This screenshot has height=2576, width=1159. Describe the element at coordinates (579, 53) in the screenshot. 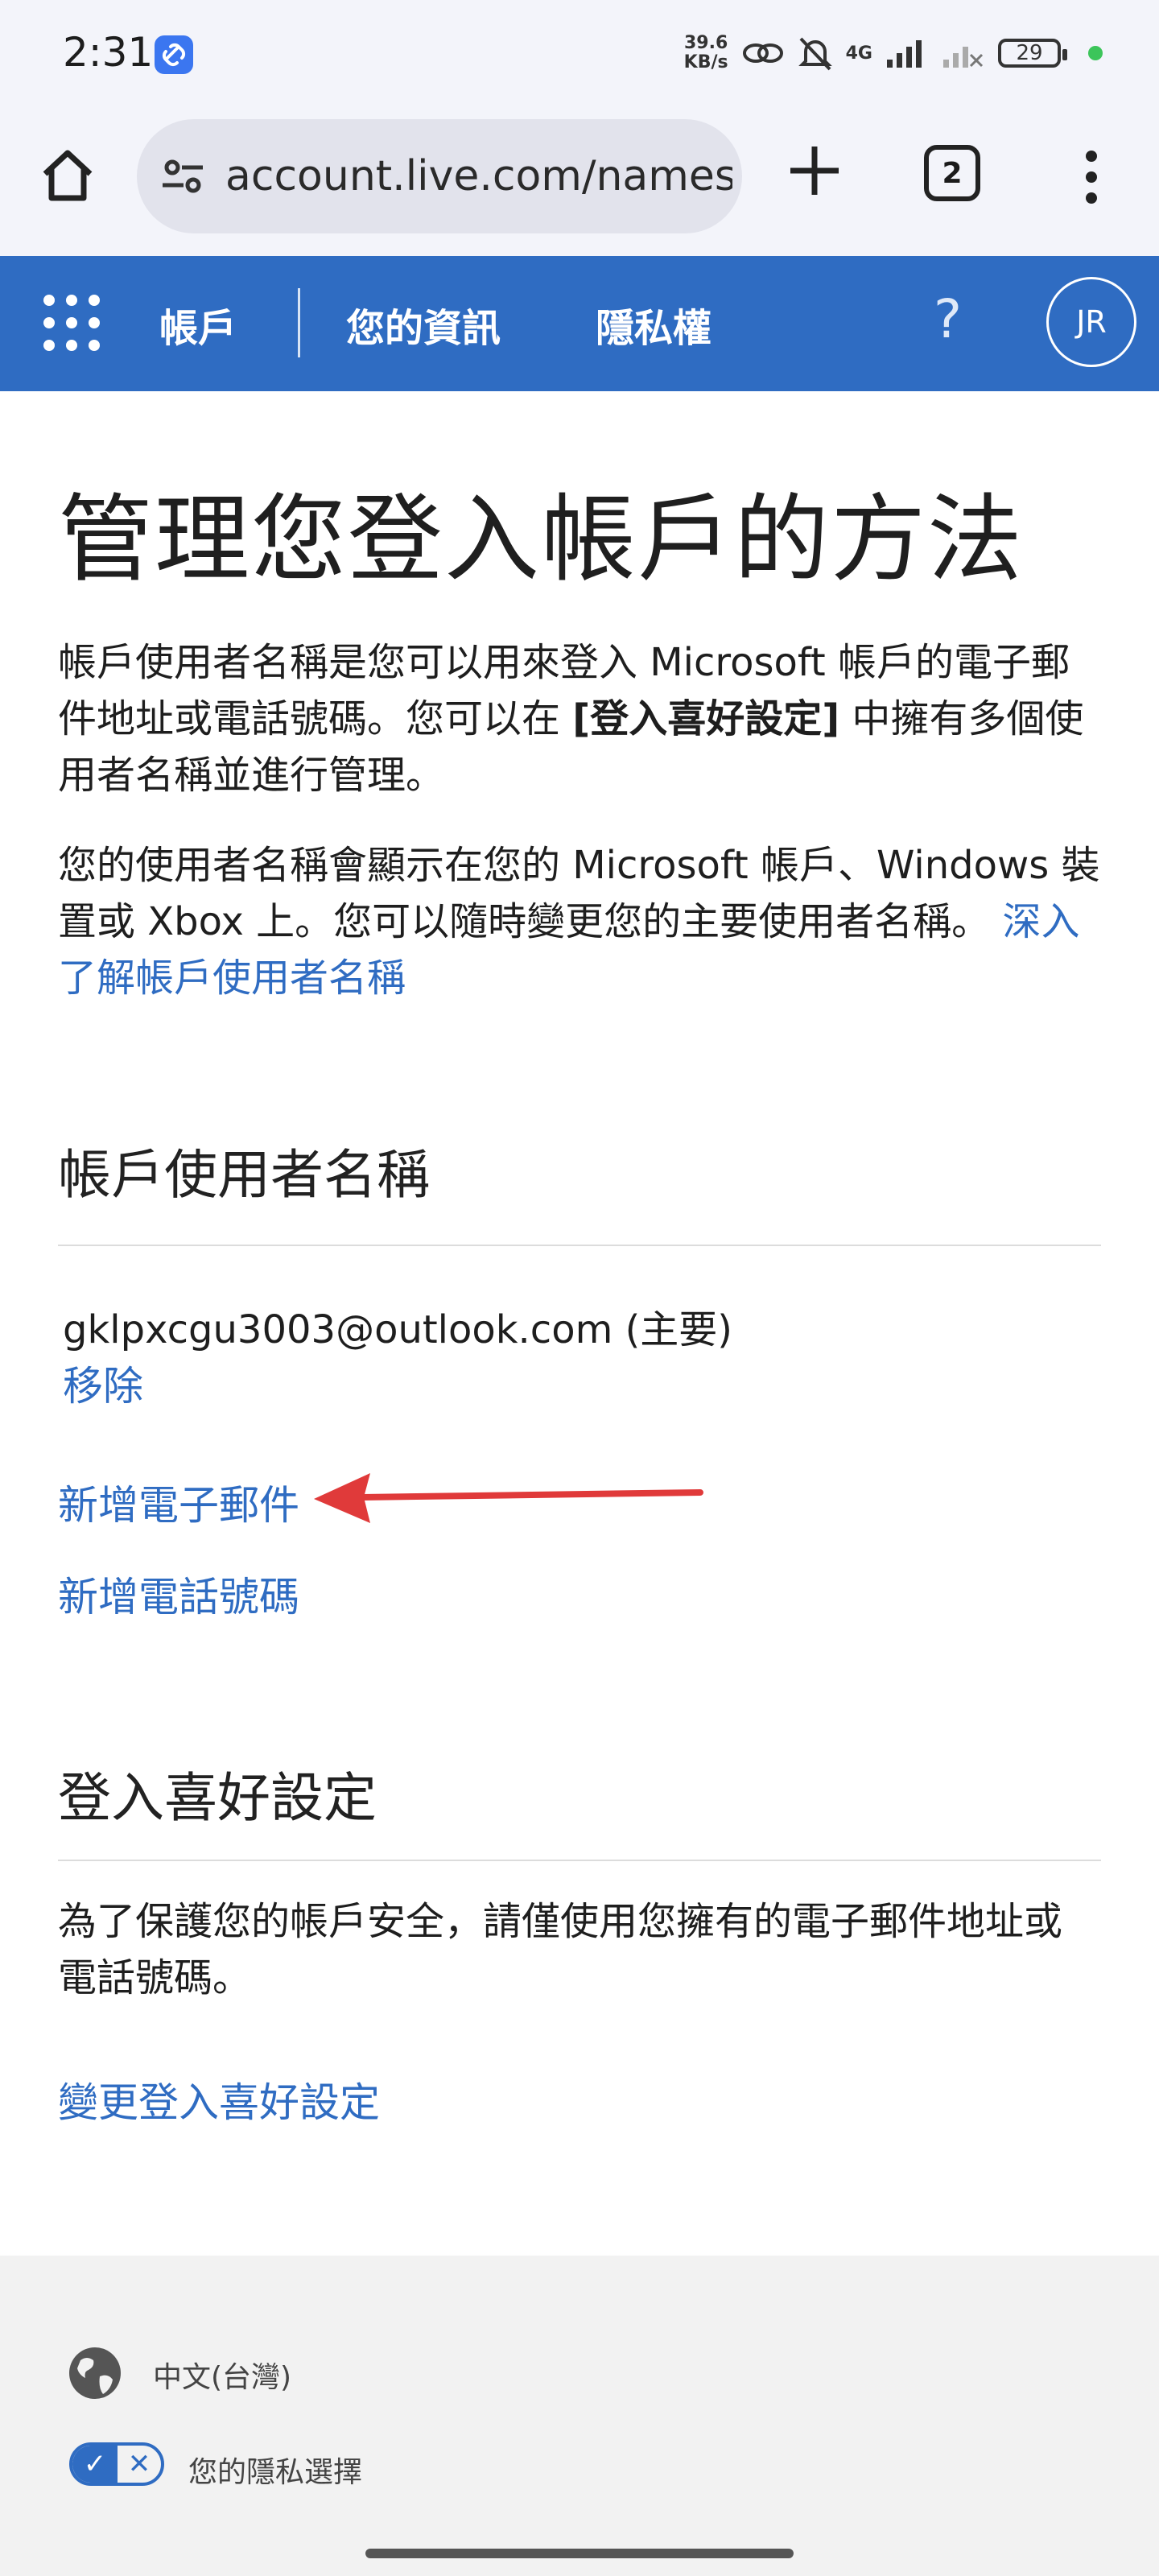

I see `status-bar: 2:31 39.6 KB/s 4G 29` at that location.